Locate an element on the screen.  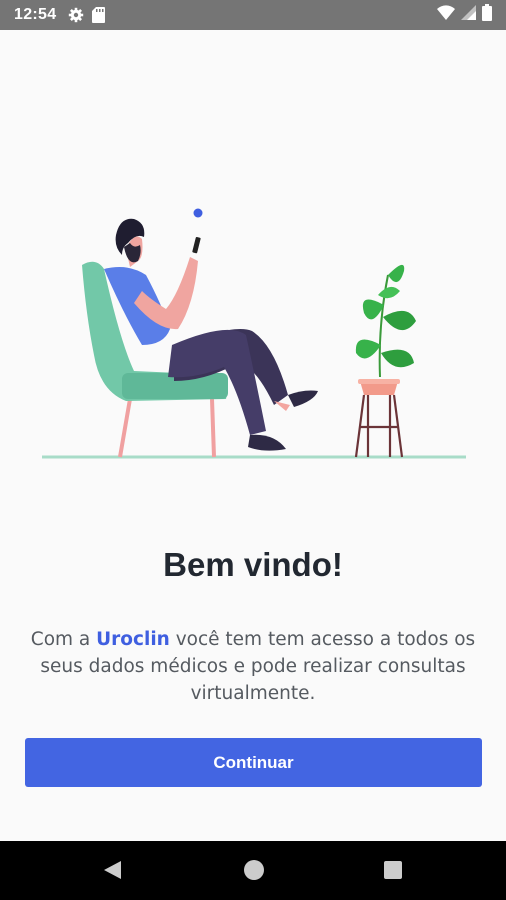
gear-icon is located at coordinates (76, 15).